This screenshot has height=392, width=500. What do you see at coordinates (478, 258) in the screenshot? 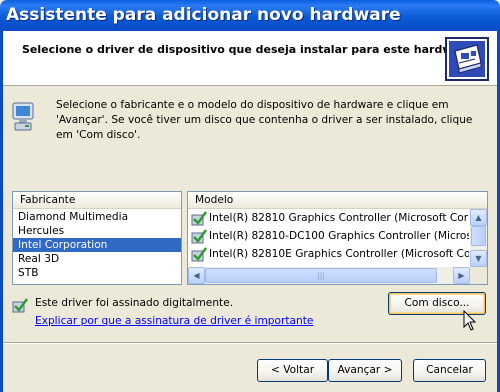
I see `scroll-down-icon: ▼` at bounding box center [478, 258].